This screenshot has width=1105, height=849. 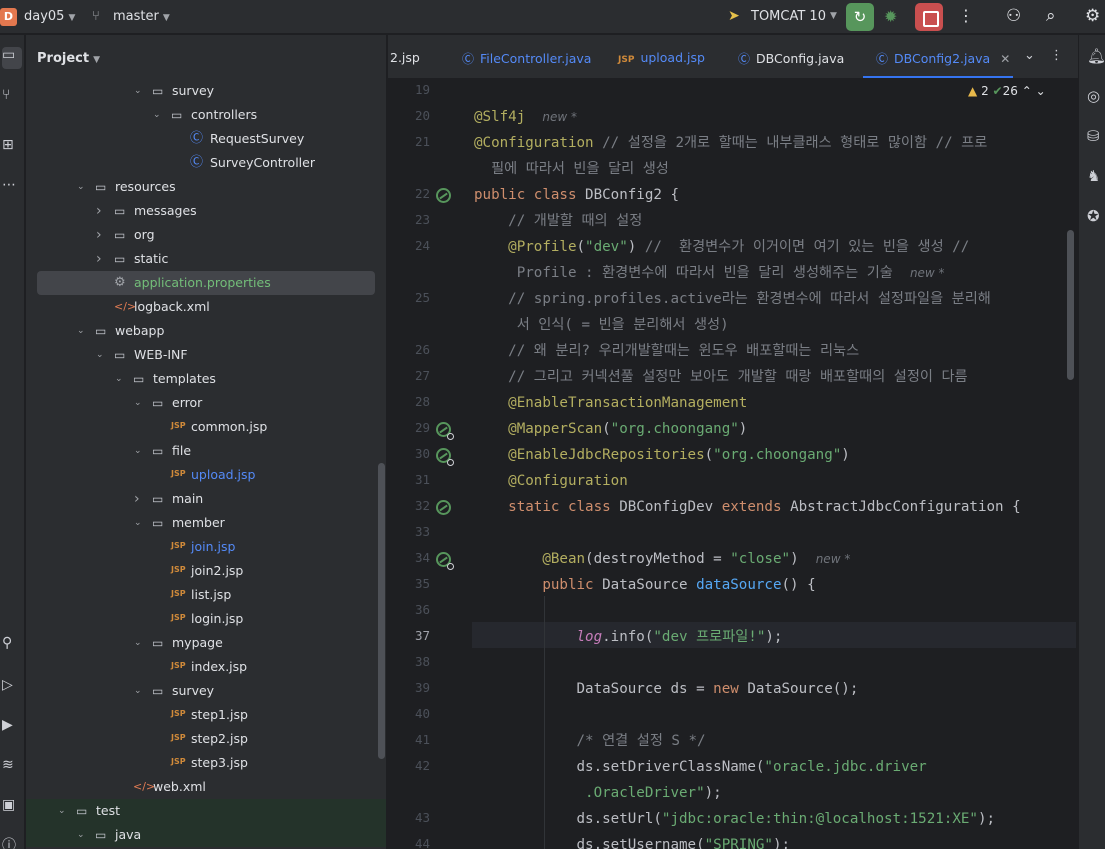 What do you see at coordinates (206, 403) in the screenshot?
I see `tree-item-error: ⌄ ▭ error` at bounding box center [206, 403].